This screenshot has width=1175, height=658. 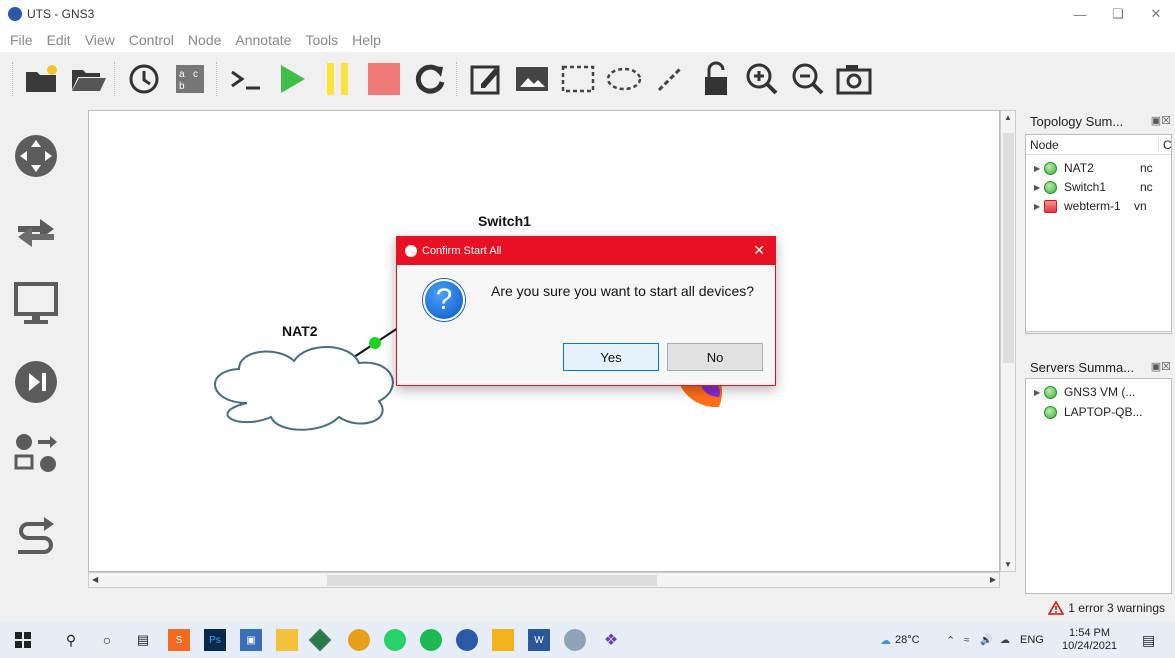 I want to click on lock-unlock-icon, so click(x=716, y=79).